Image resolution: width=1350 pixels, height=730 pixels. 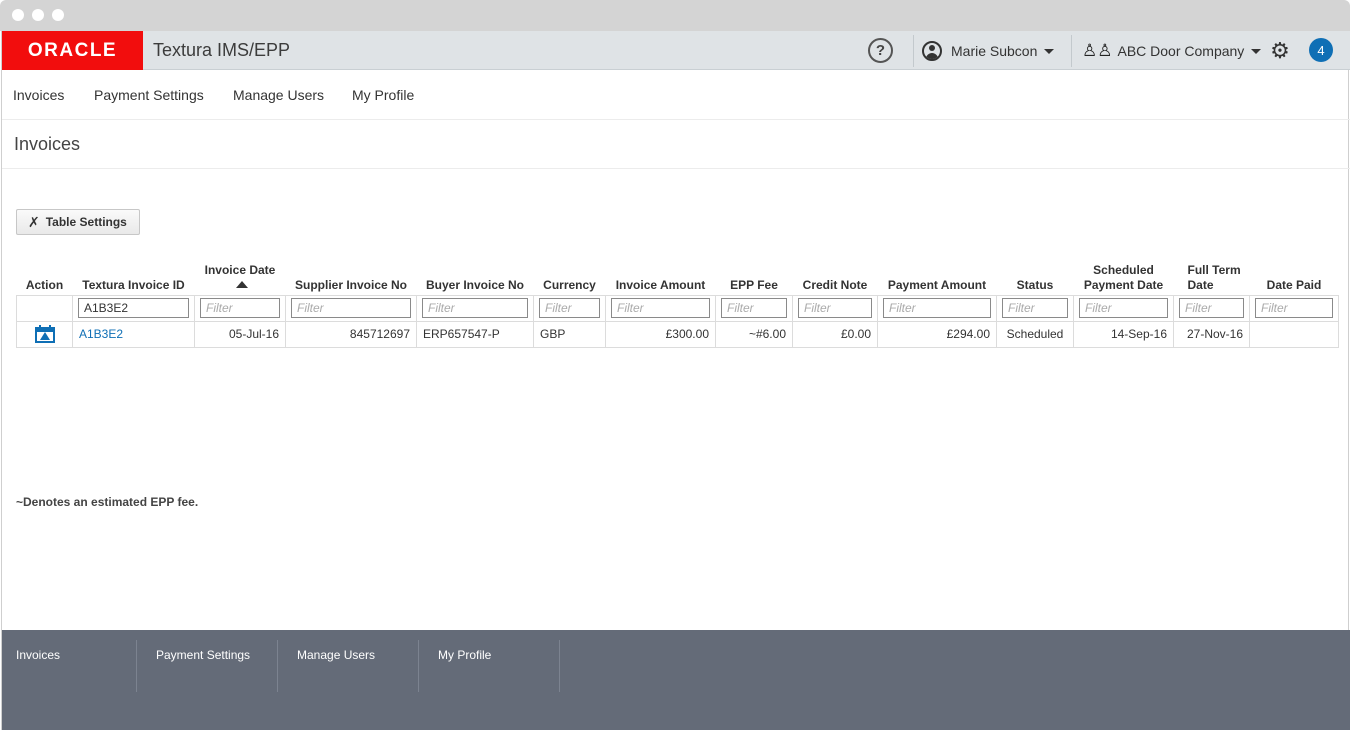 I want to click on epp-fee-footnote: ~Denotes an estimated EPP fee., so click(x=107, y=502).